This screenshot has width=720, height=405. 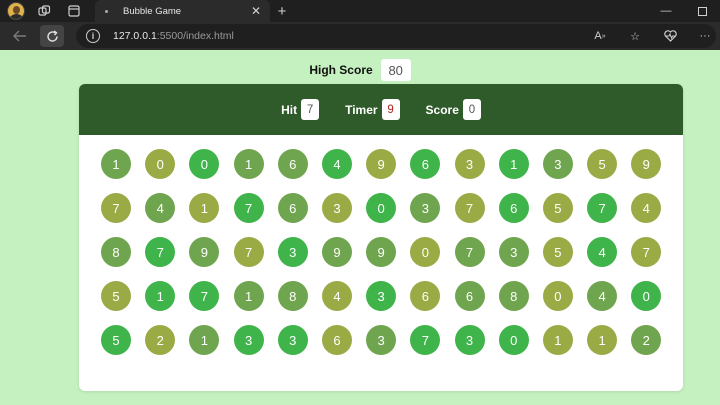 I want to click on refresh-icon, so click(x=52, y=36).